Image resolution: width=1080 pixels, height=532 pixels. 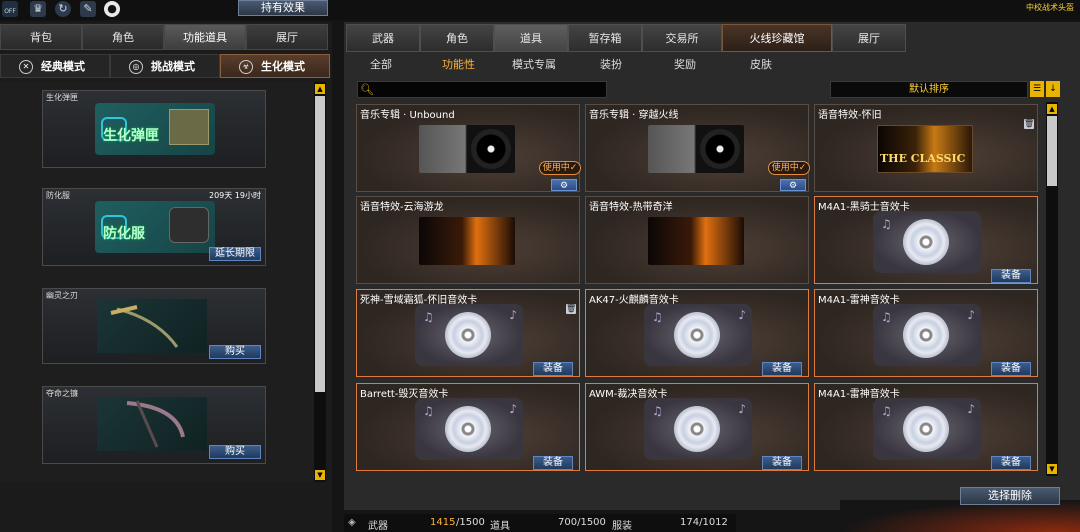 I want to click on item-card: M4A1-黑骑士音效卡 ♫ 装备, so click(x=926, y=240).